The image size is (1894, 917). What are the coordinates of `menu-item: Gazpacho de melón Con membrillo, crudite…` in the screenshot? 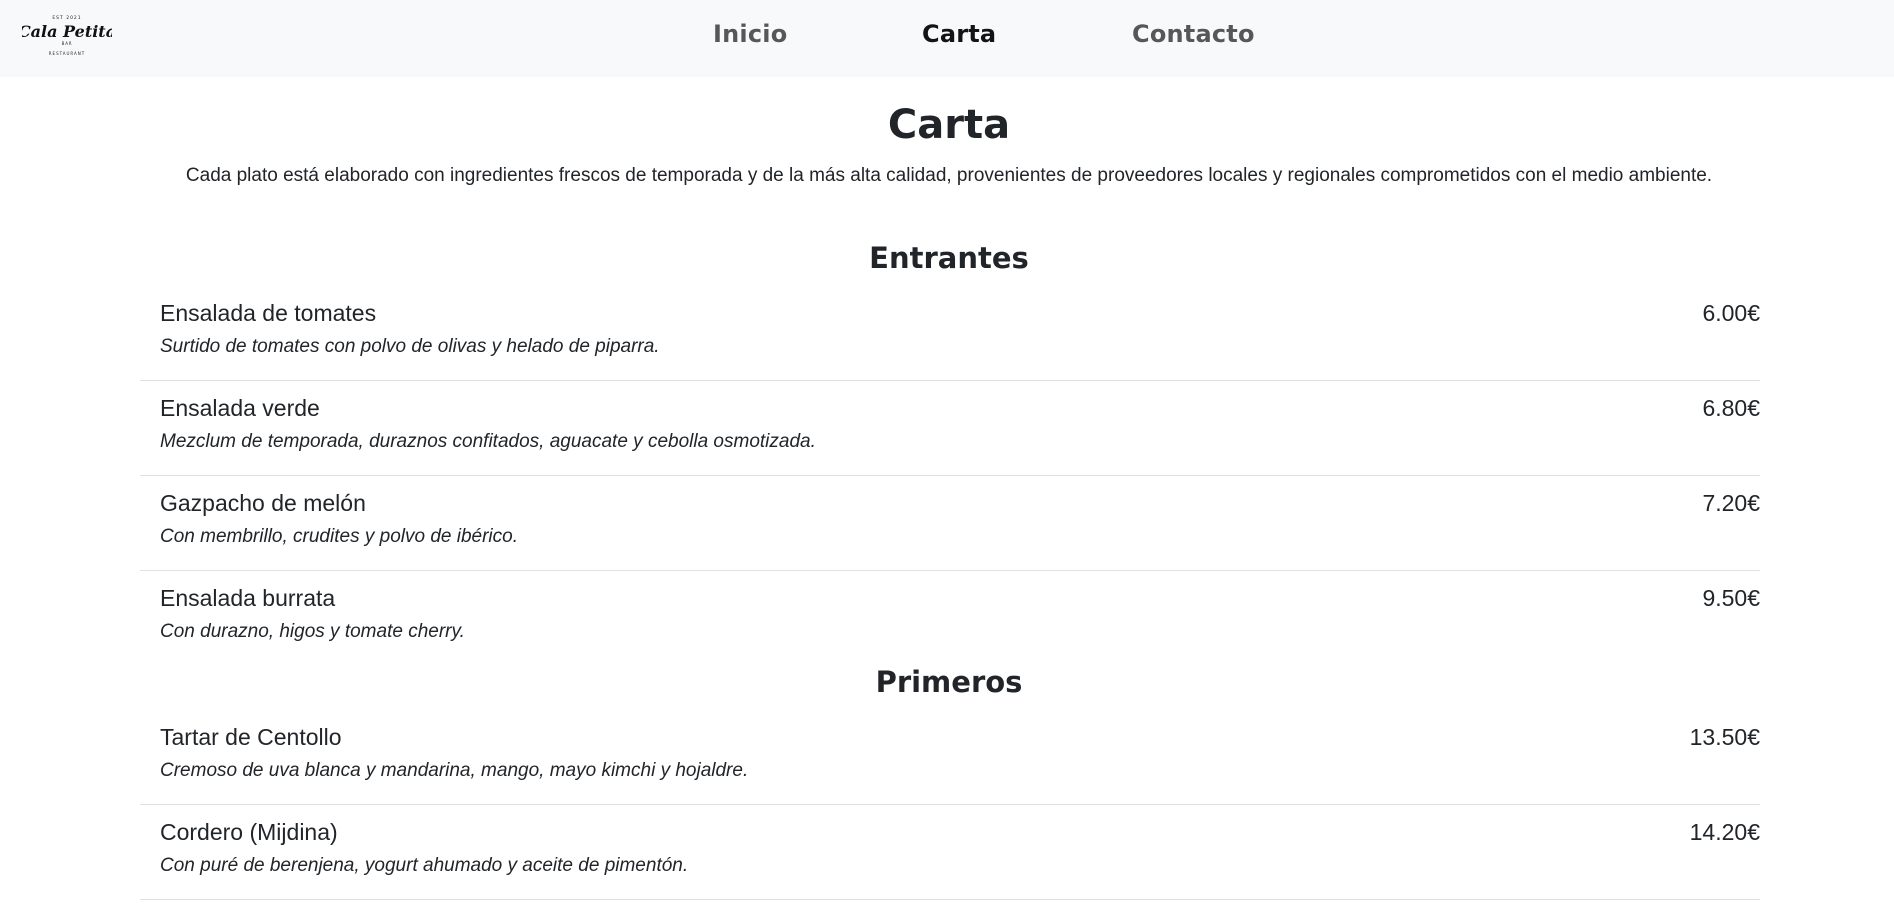 It's located at (950, 523).